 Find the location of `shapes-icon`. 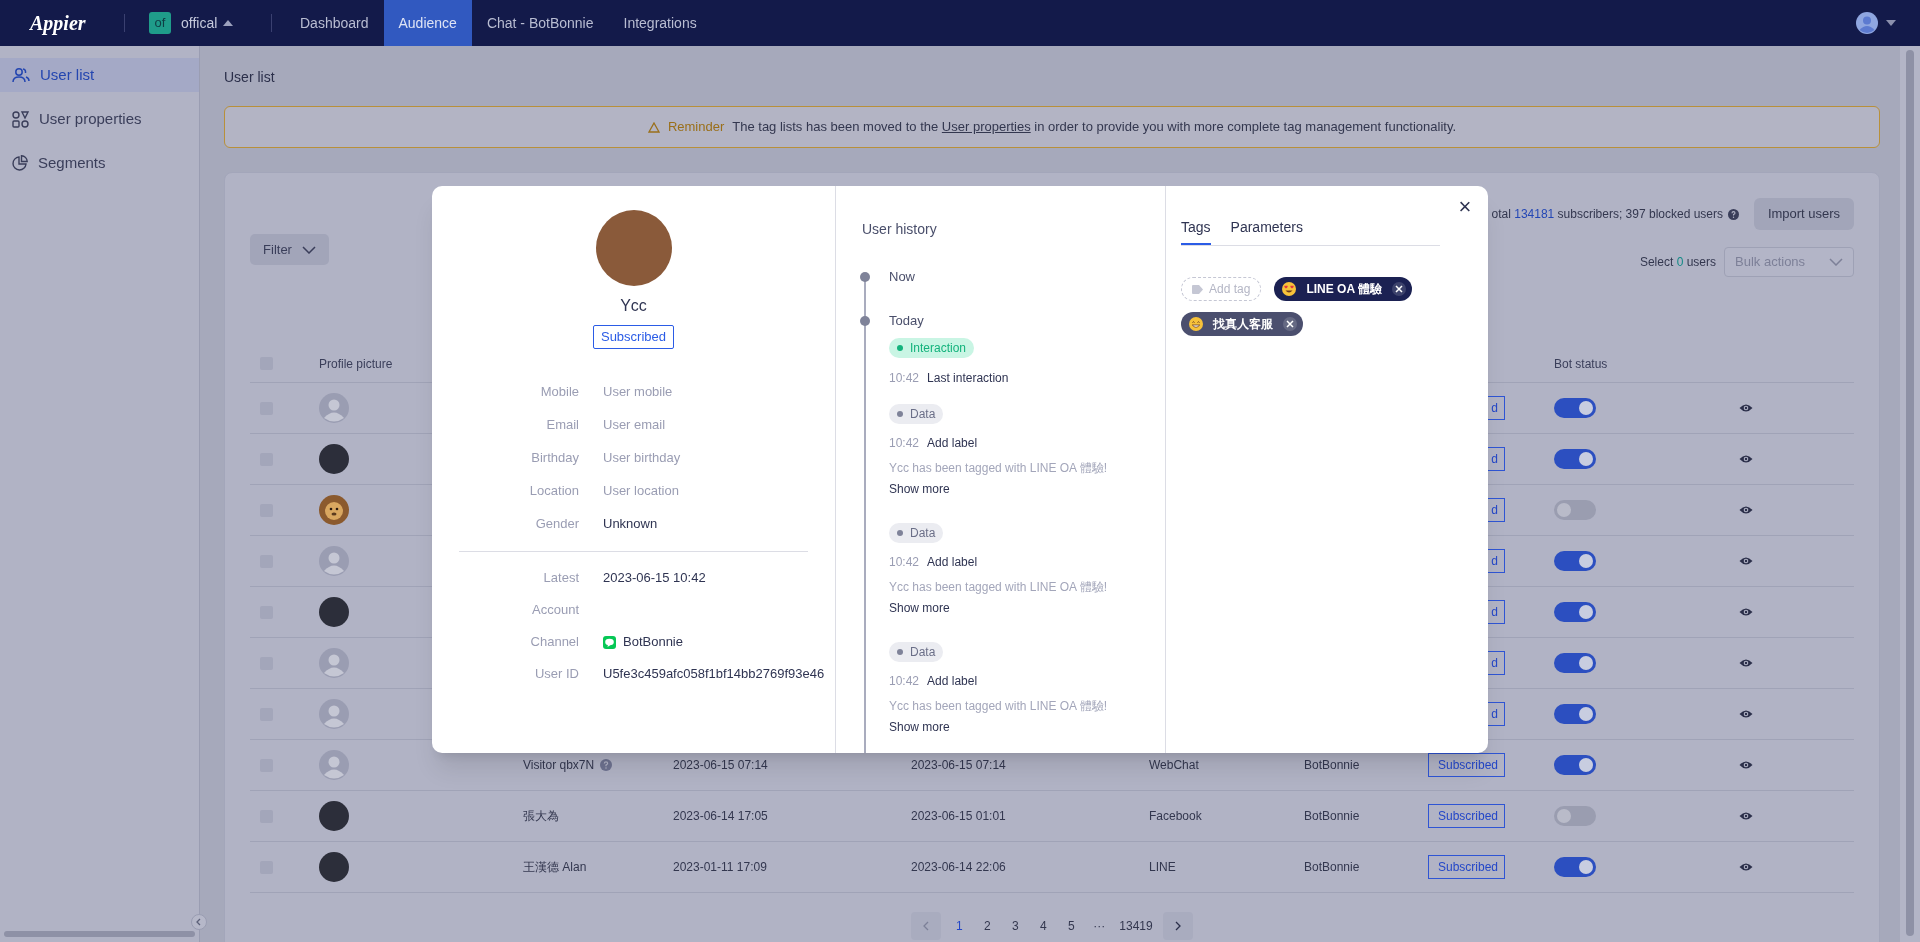

shapes-icon is located at coordinates (20, 119).